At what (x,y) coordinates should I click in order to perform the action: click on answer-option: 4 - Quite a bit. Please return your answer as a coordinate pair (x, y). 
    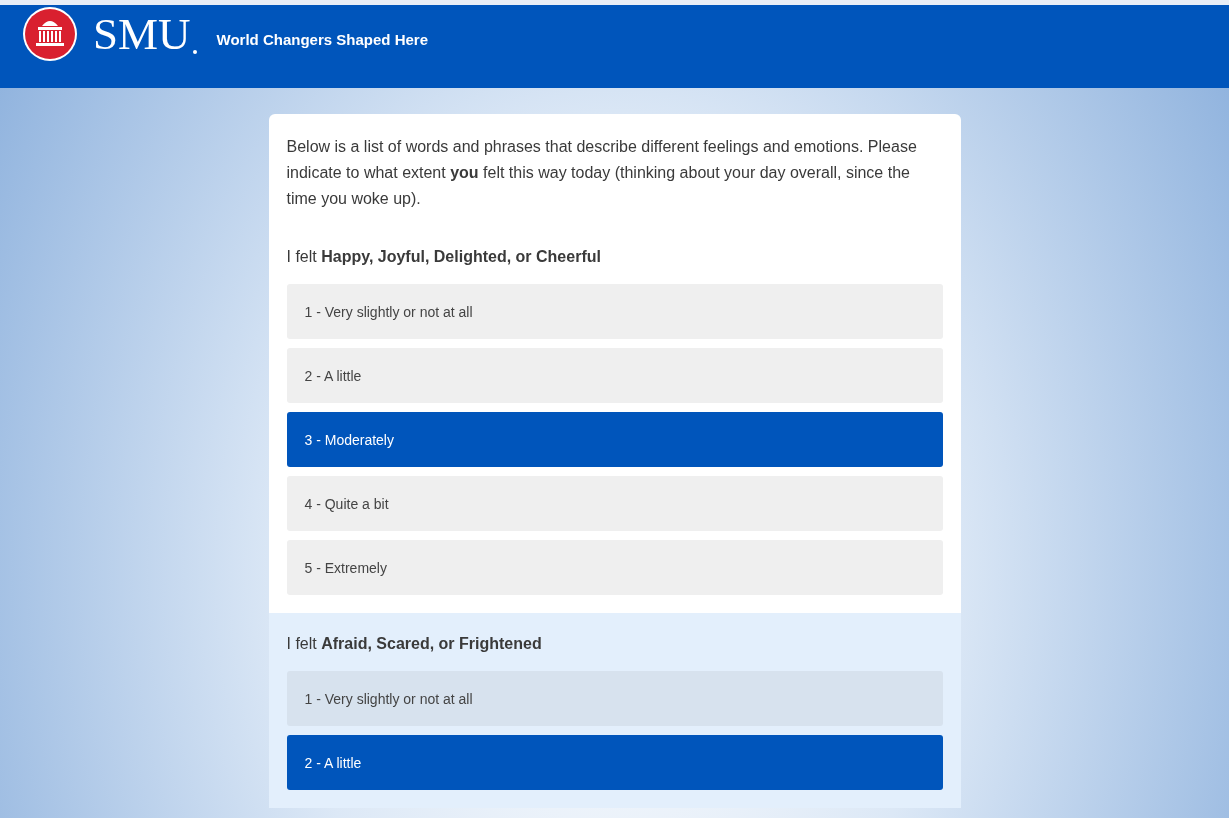
    Looking at the image, I should click on (614, 503).